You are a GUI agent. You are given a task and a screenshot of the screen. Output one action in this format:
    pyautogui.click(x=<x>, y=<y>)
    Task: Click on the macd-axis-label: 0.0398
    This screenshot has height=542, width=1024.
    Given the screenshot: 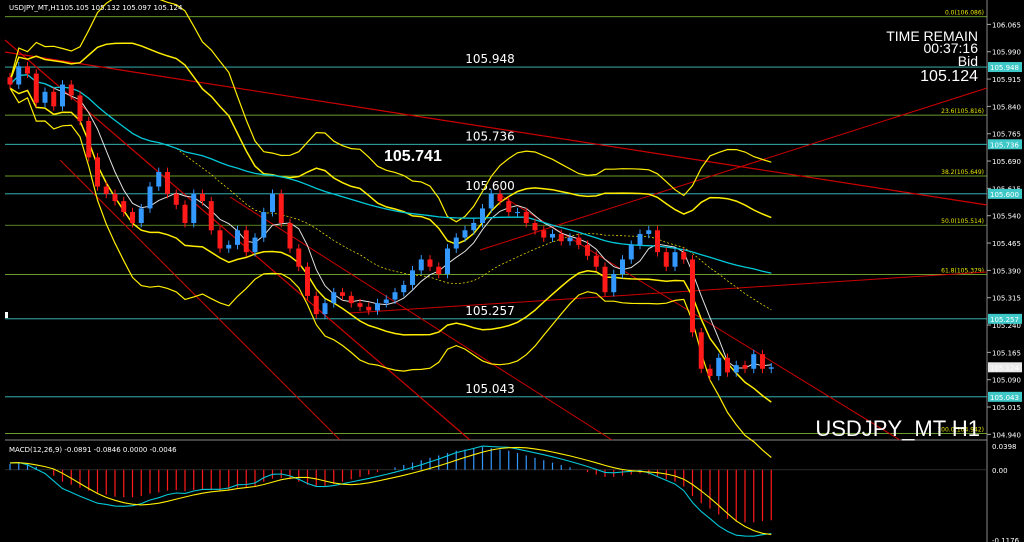 What is the action you would take?
    pyautogui.click(x=1004, y=447)
    